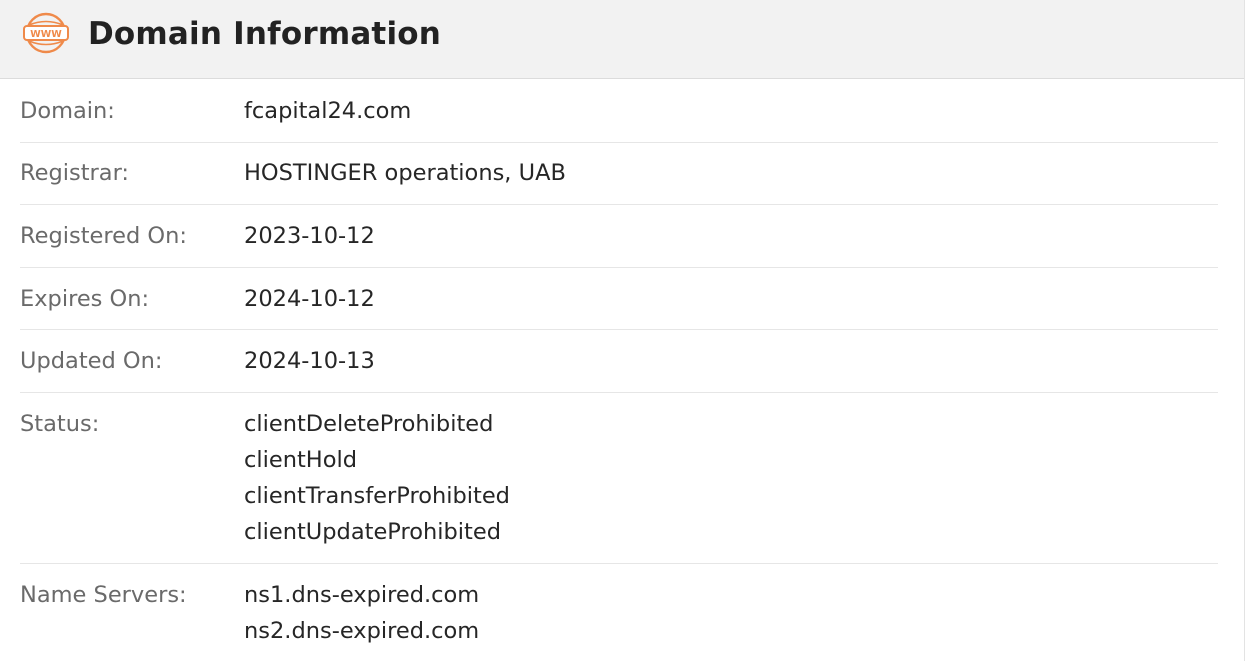  Describe the element at coordinates (328, 110) in the screenshot. I see `domain-value: fcapital24.com` at that location.